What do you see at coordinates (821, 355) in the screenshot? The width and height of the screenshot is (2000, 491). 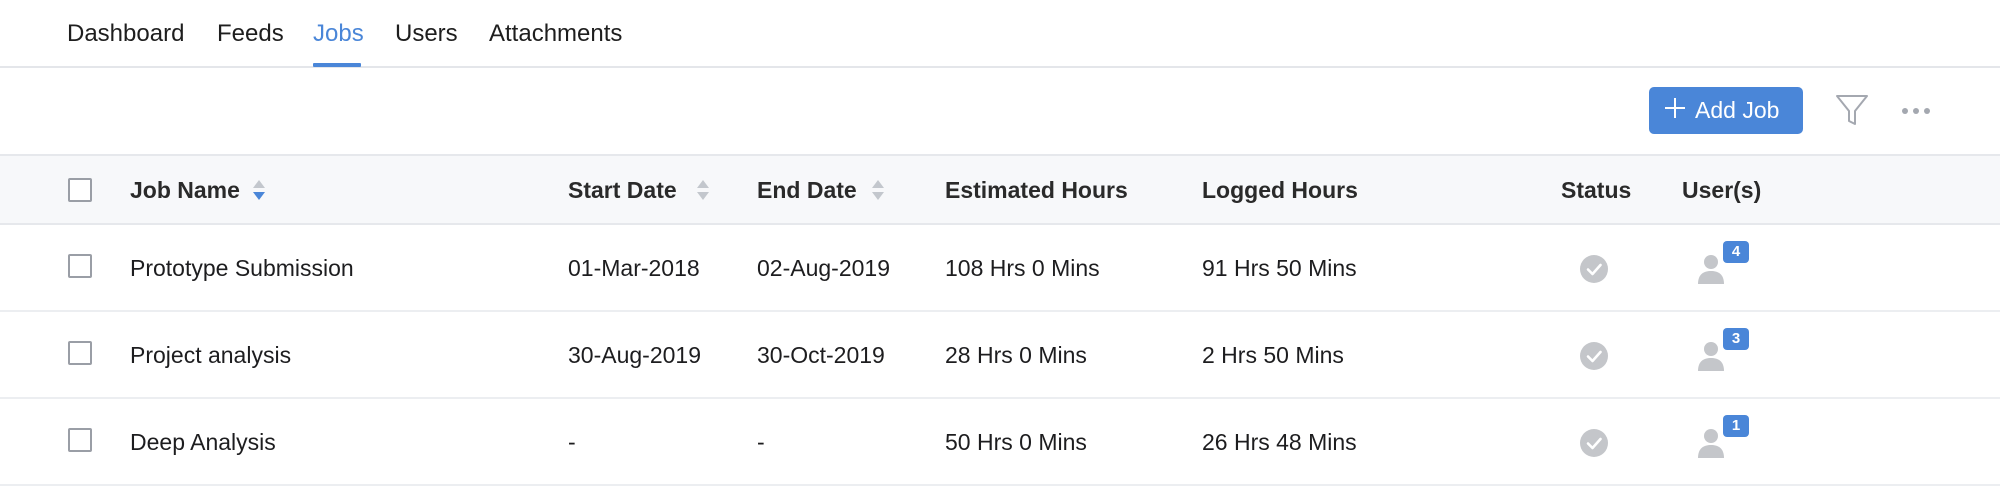 I see `end-date-cell: 30-Oct-2019` at bounding box center [821, 355].